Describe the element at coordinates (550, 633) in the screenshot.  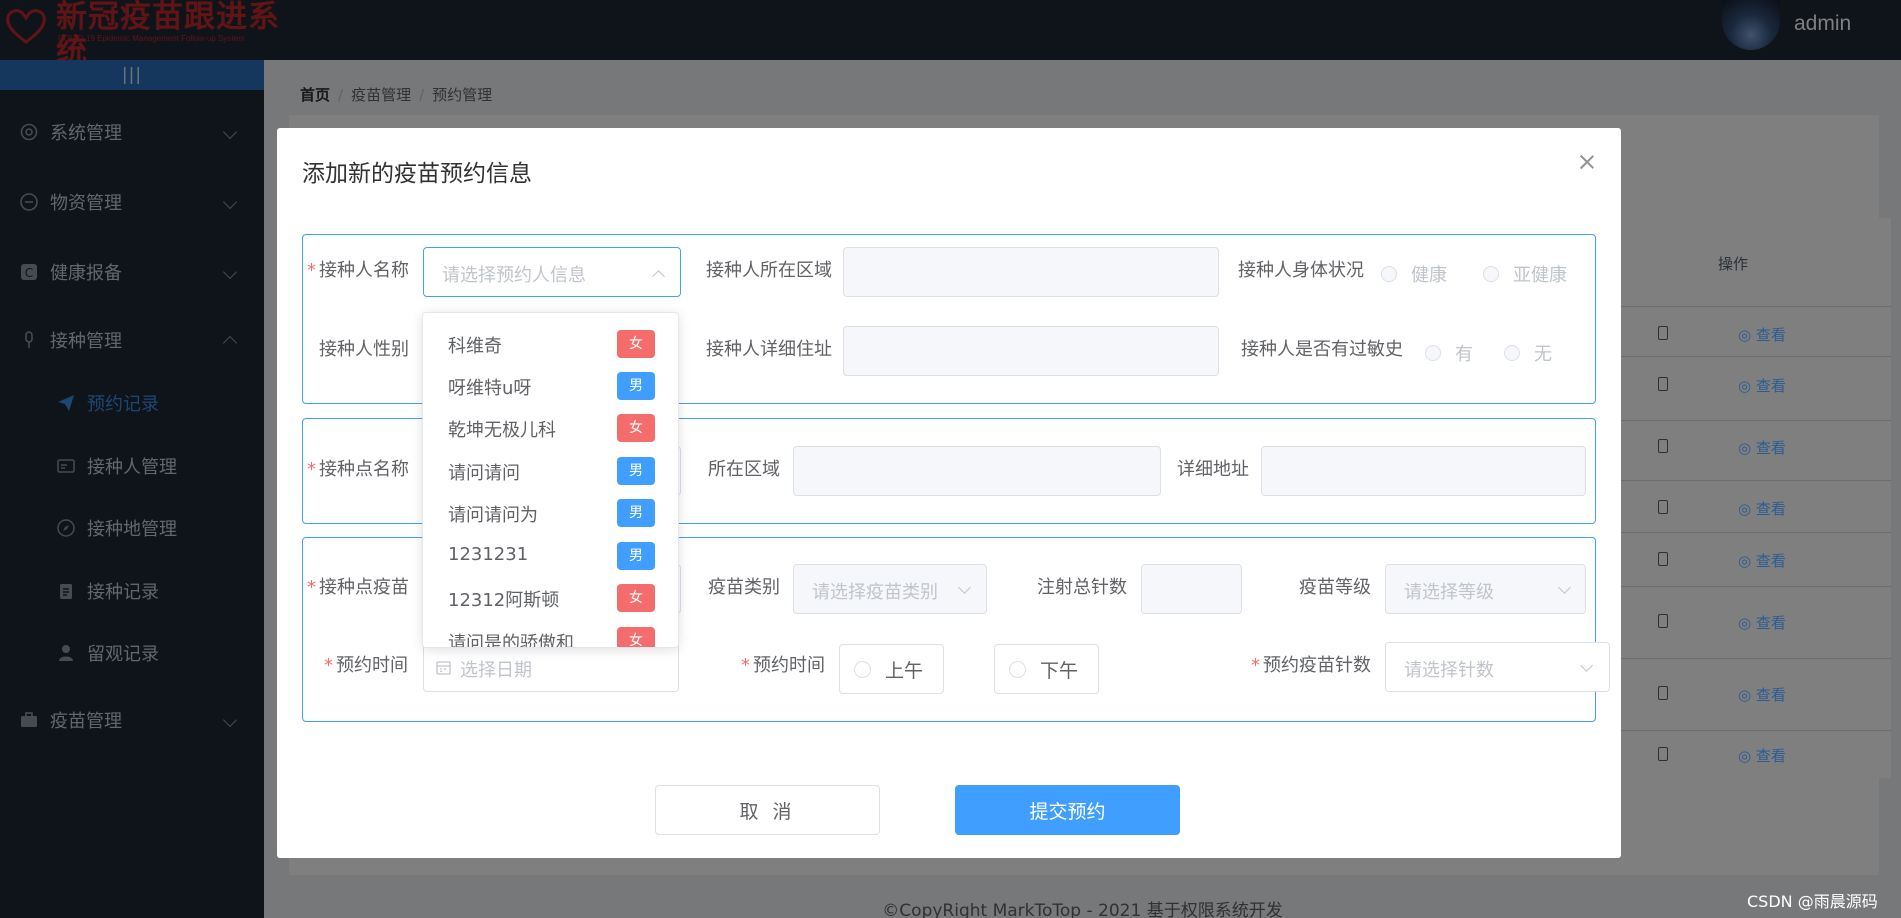
I see `dropdown-option: 请问是的骄傲和 女` at that location.